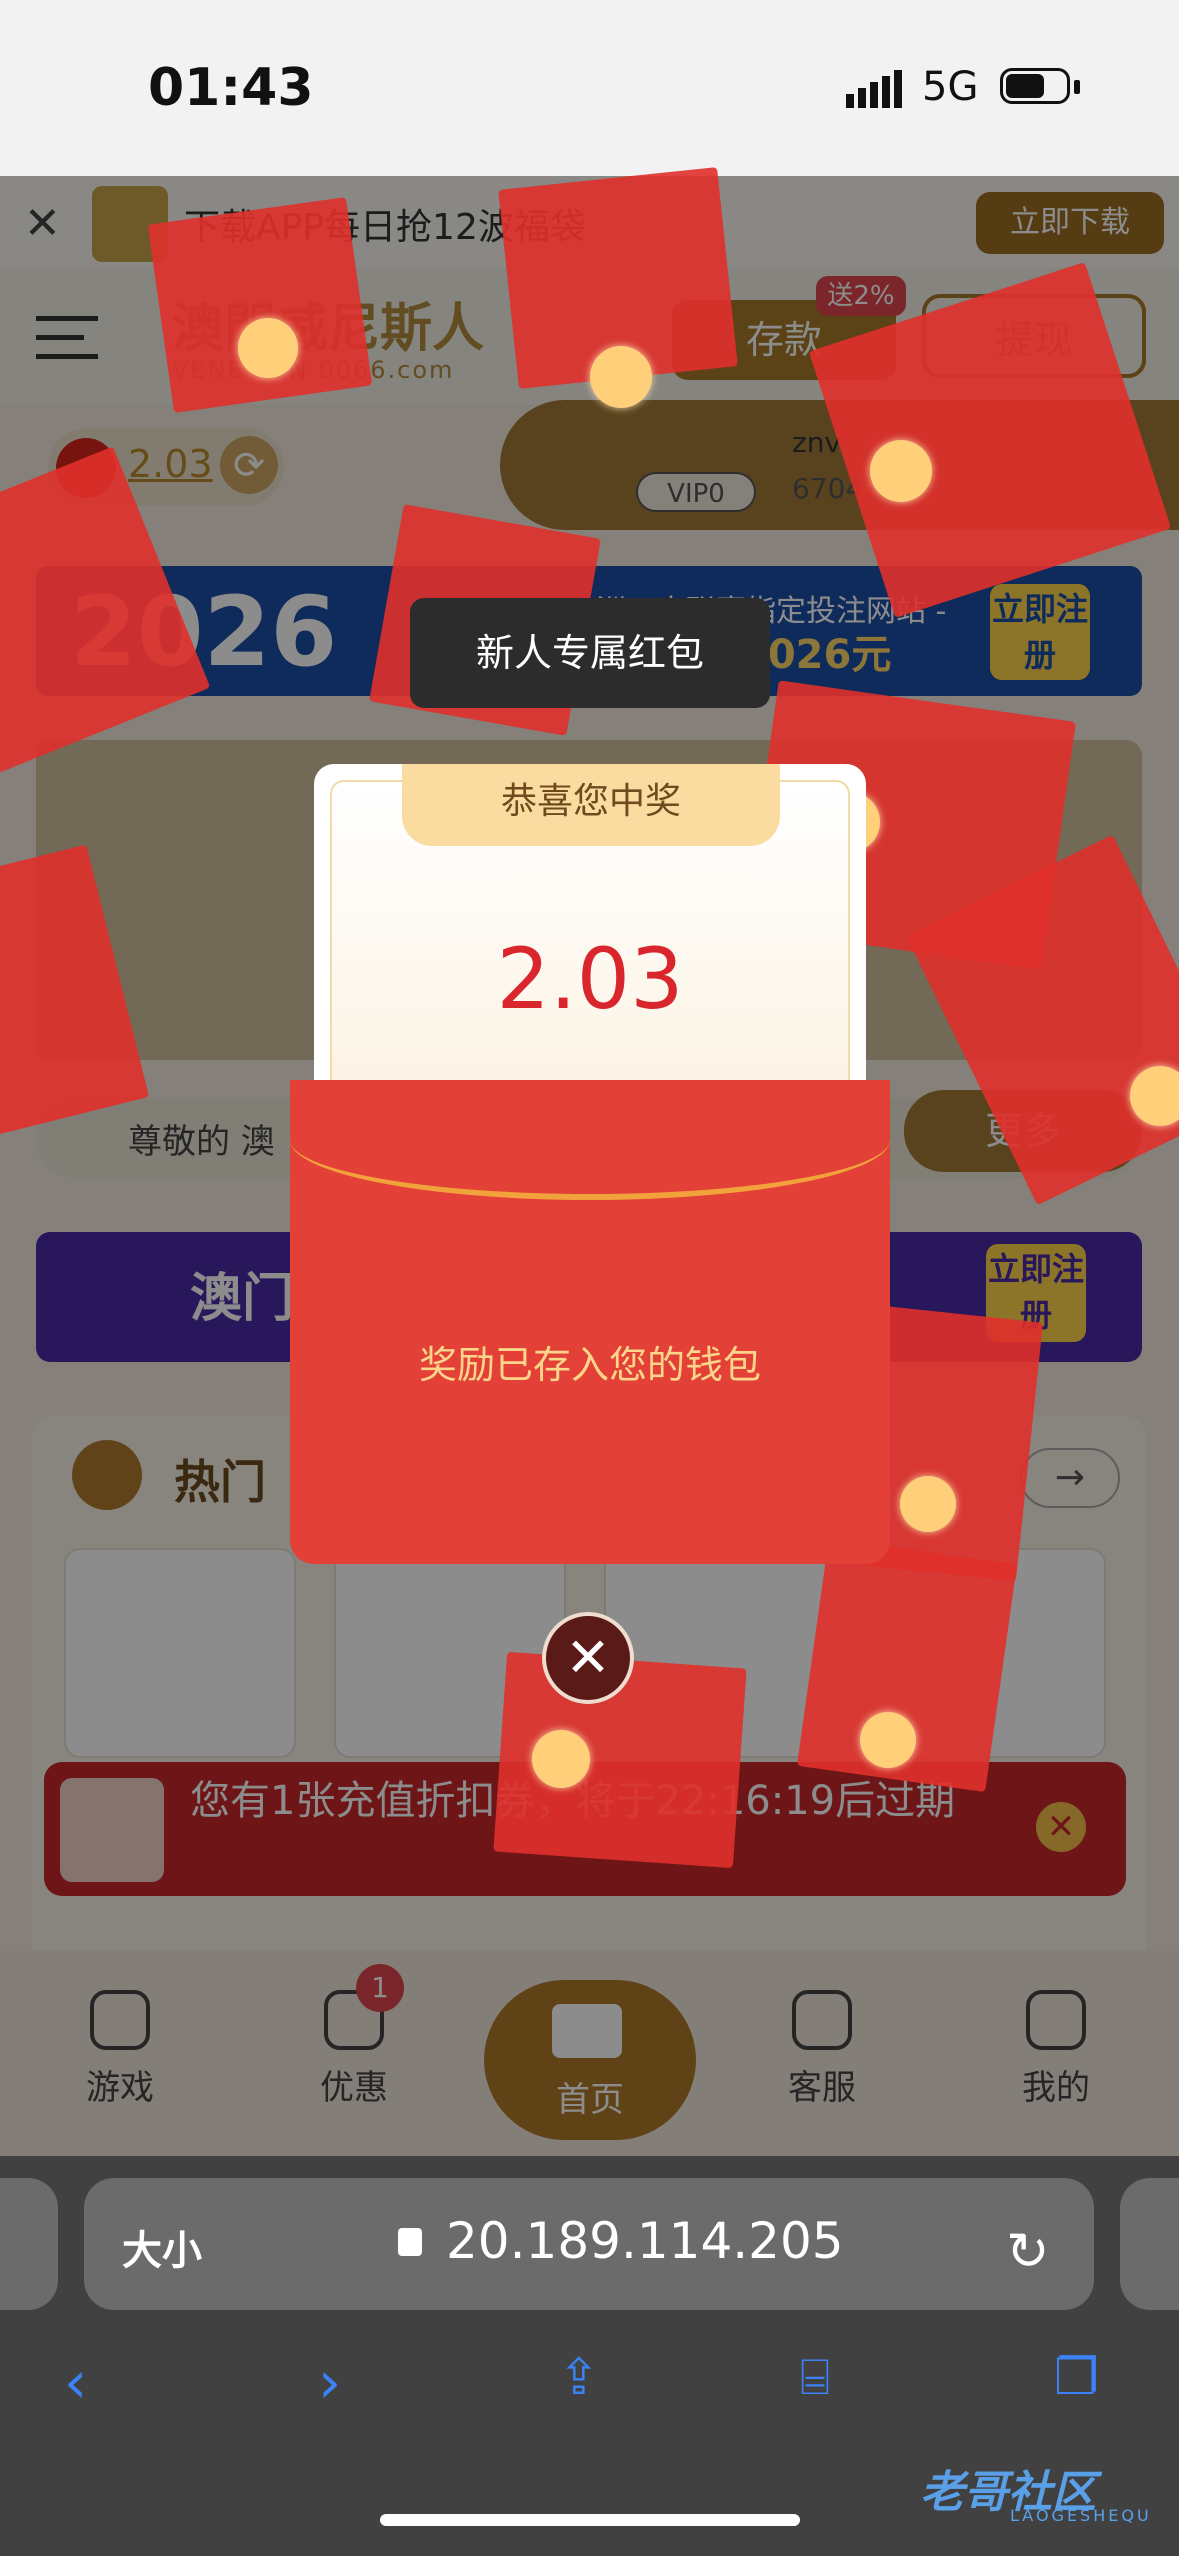  I want to click on modal-close-icon: ✕, so click(588, 1658).